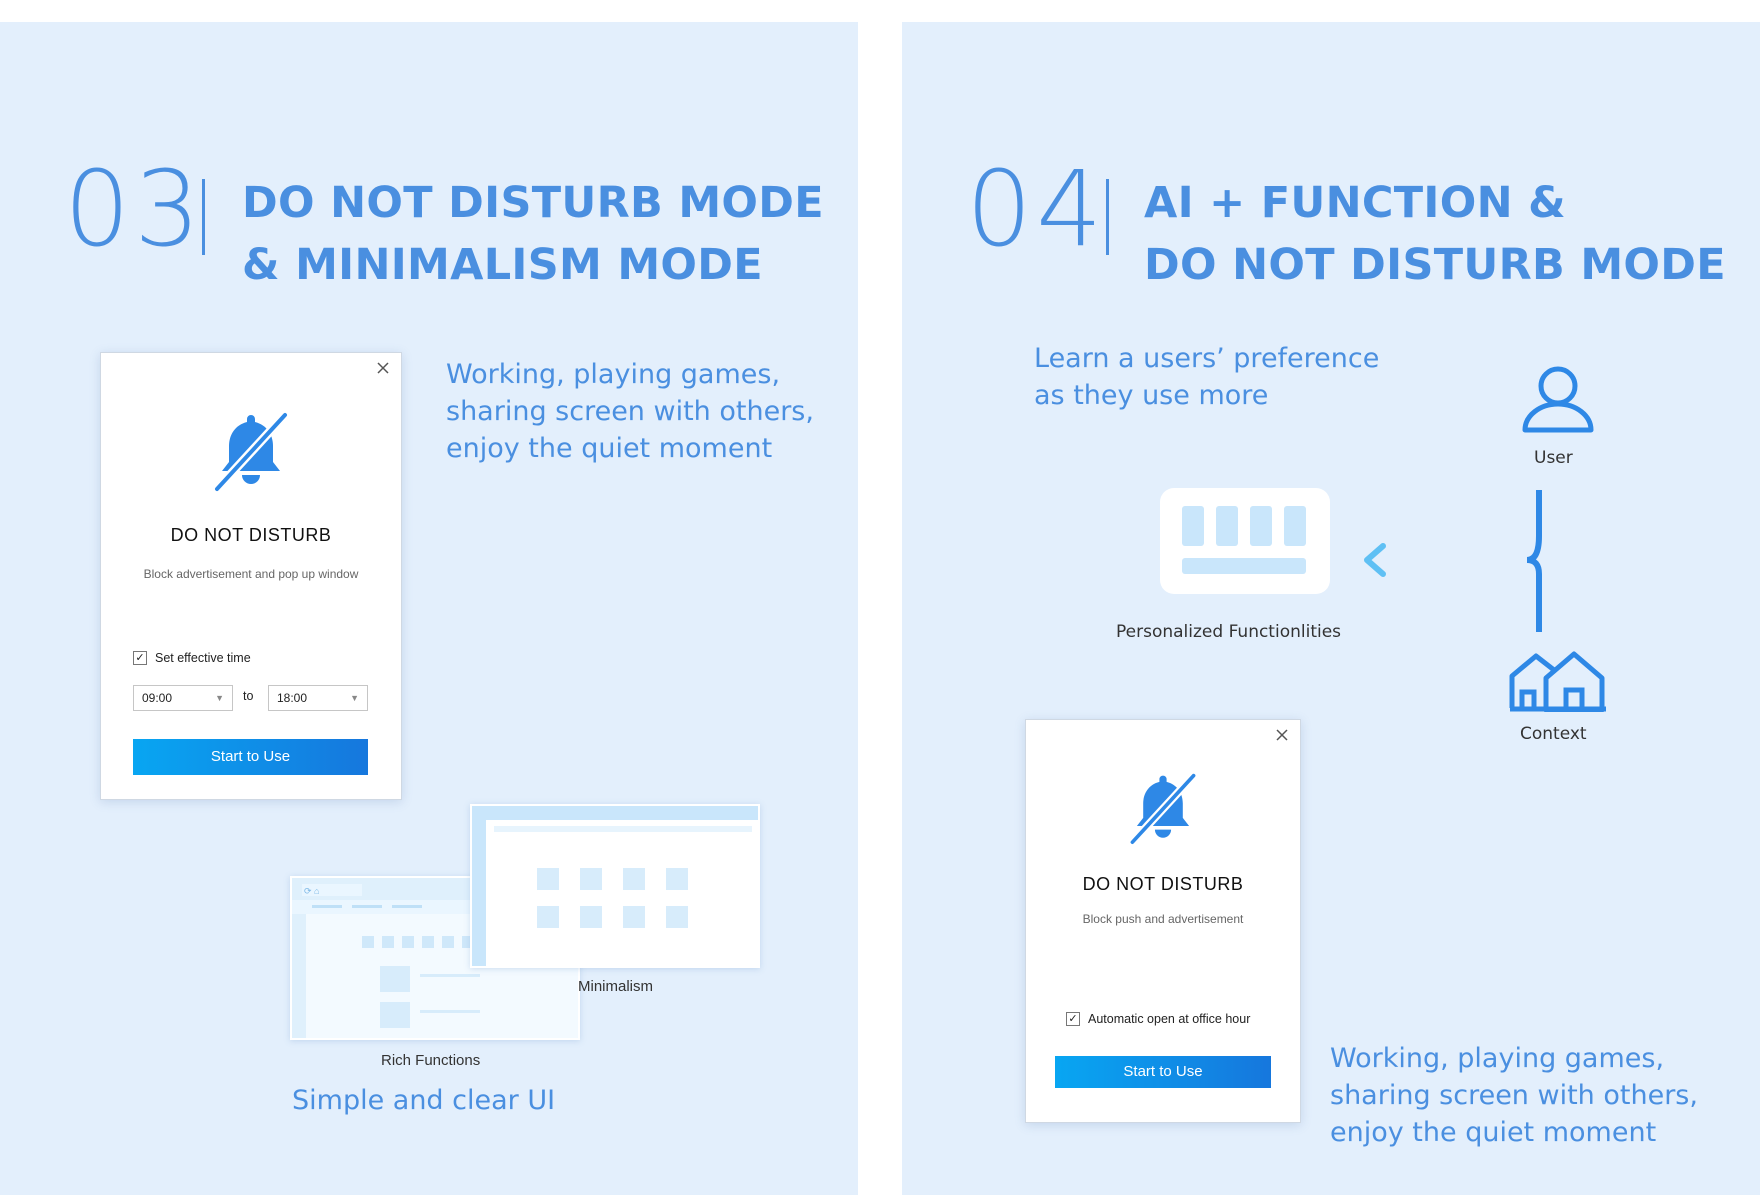  Describe the element at coordinates (1558, 401) in the screenshot. I see `user-icon` at that location.